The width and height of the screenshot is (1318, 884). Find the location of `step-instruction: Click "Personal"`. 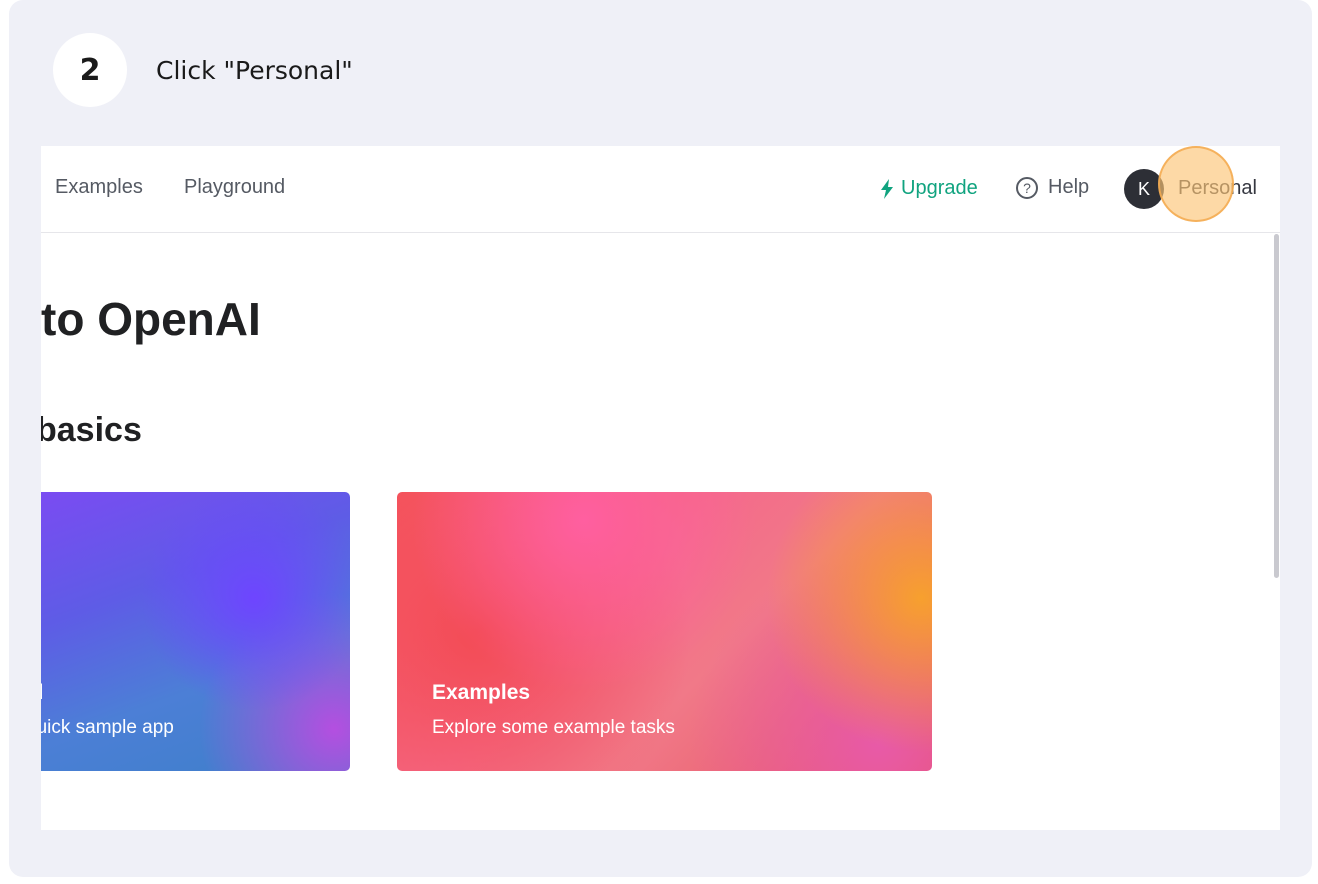

step-instruction: Click "Personal" is located at coordinates (254, 70).